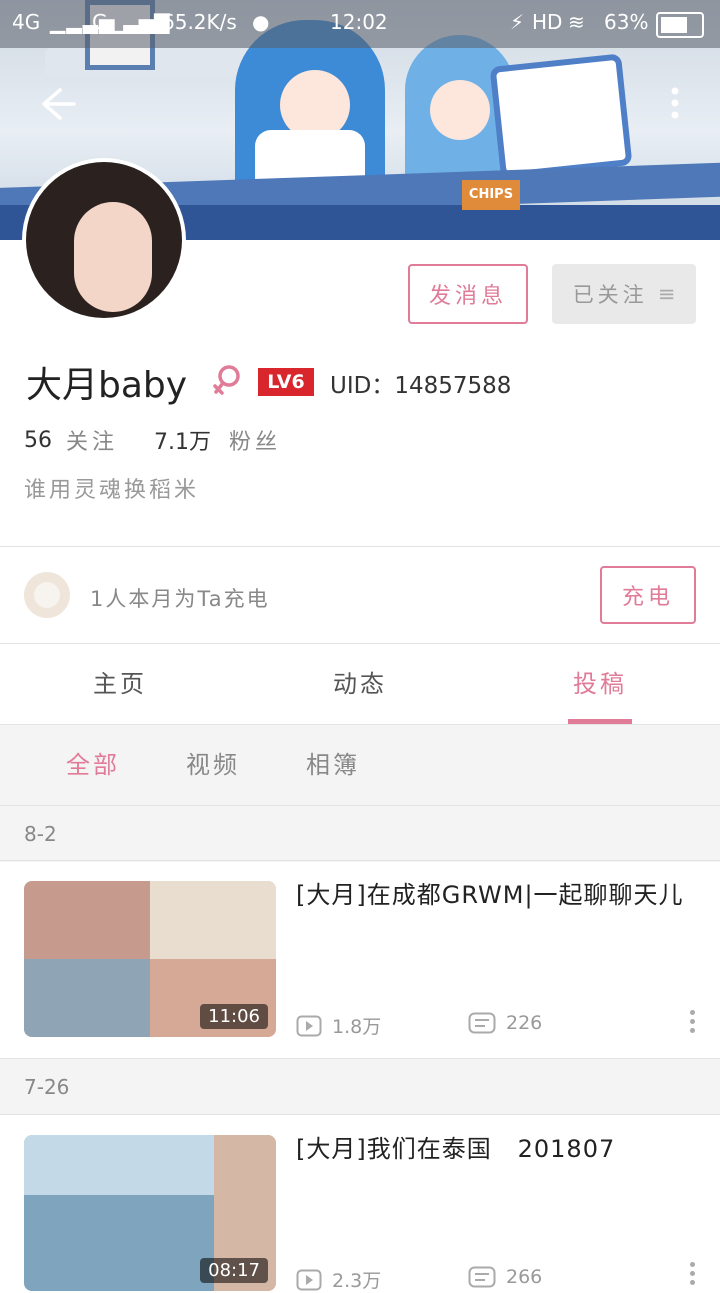 The width and height of the screenshot is (720, 1293). What do you see at coordinates (139, 22) in the screenshot?
I see `signal-bars-icon-2: ▁▃▅▇` at bounding box center [139, 22].